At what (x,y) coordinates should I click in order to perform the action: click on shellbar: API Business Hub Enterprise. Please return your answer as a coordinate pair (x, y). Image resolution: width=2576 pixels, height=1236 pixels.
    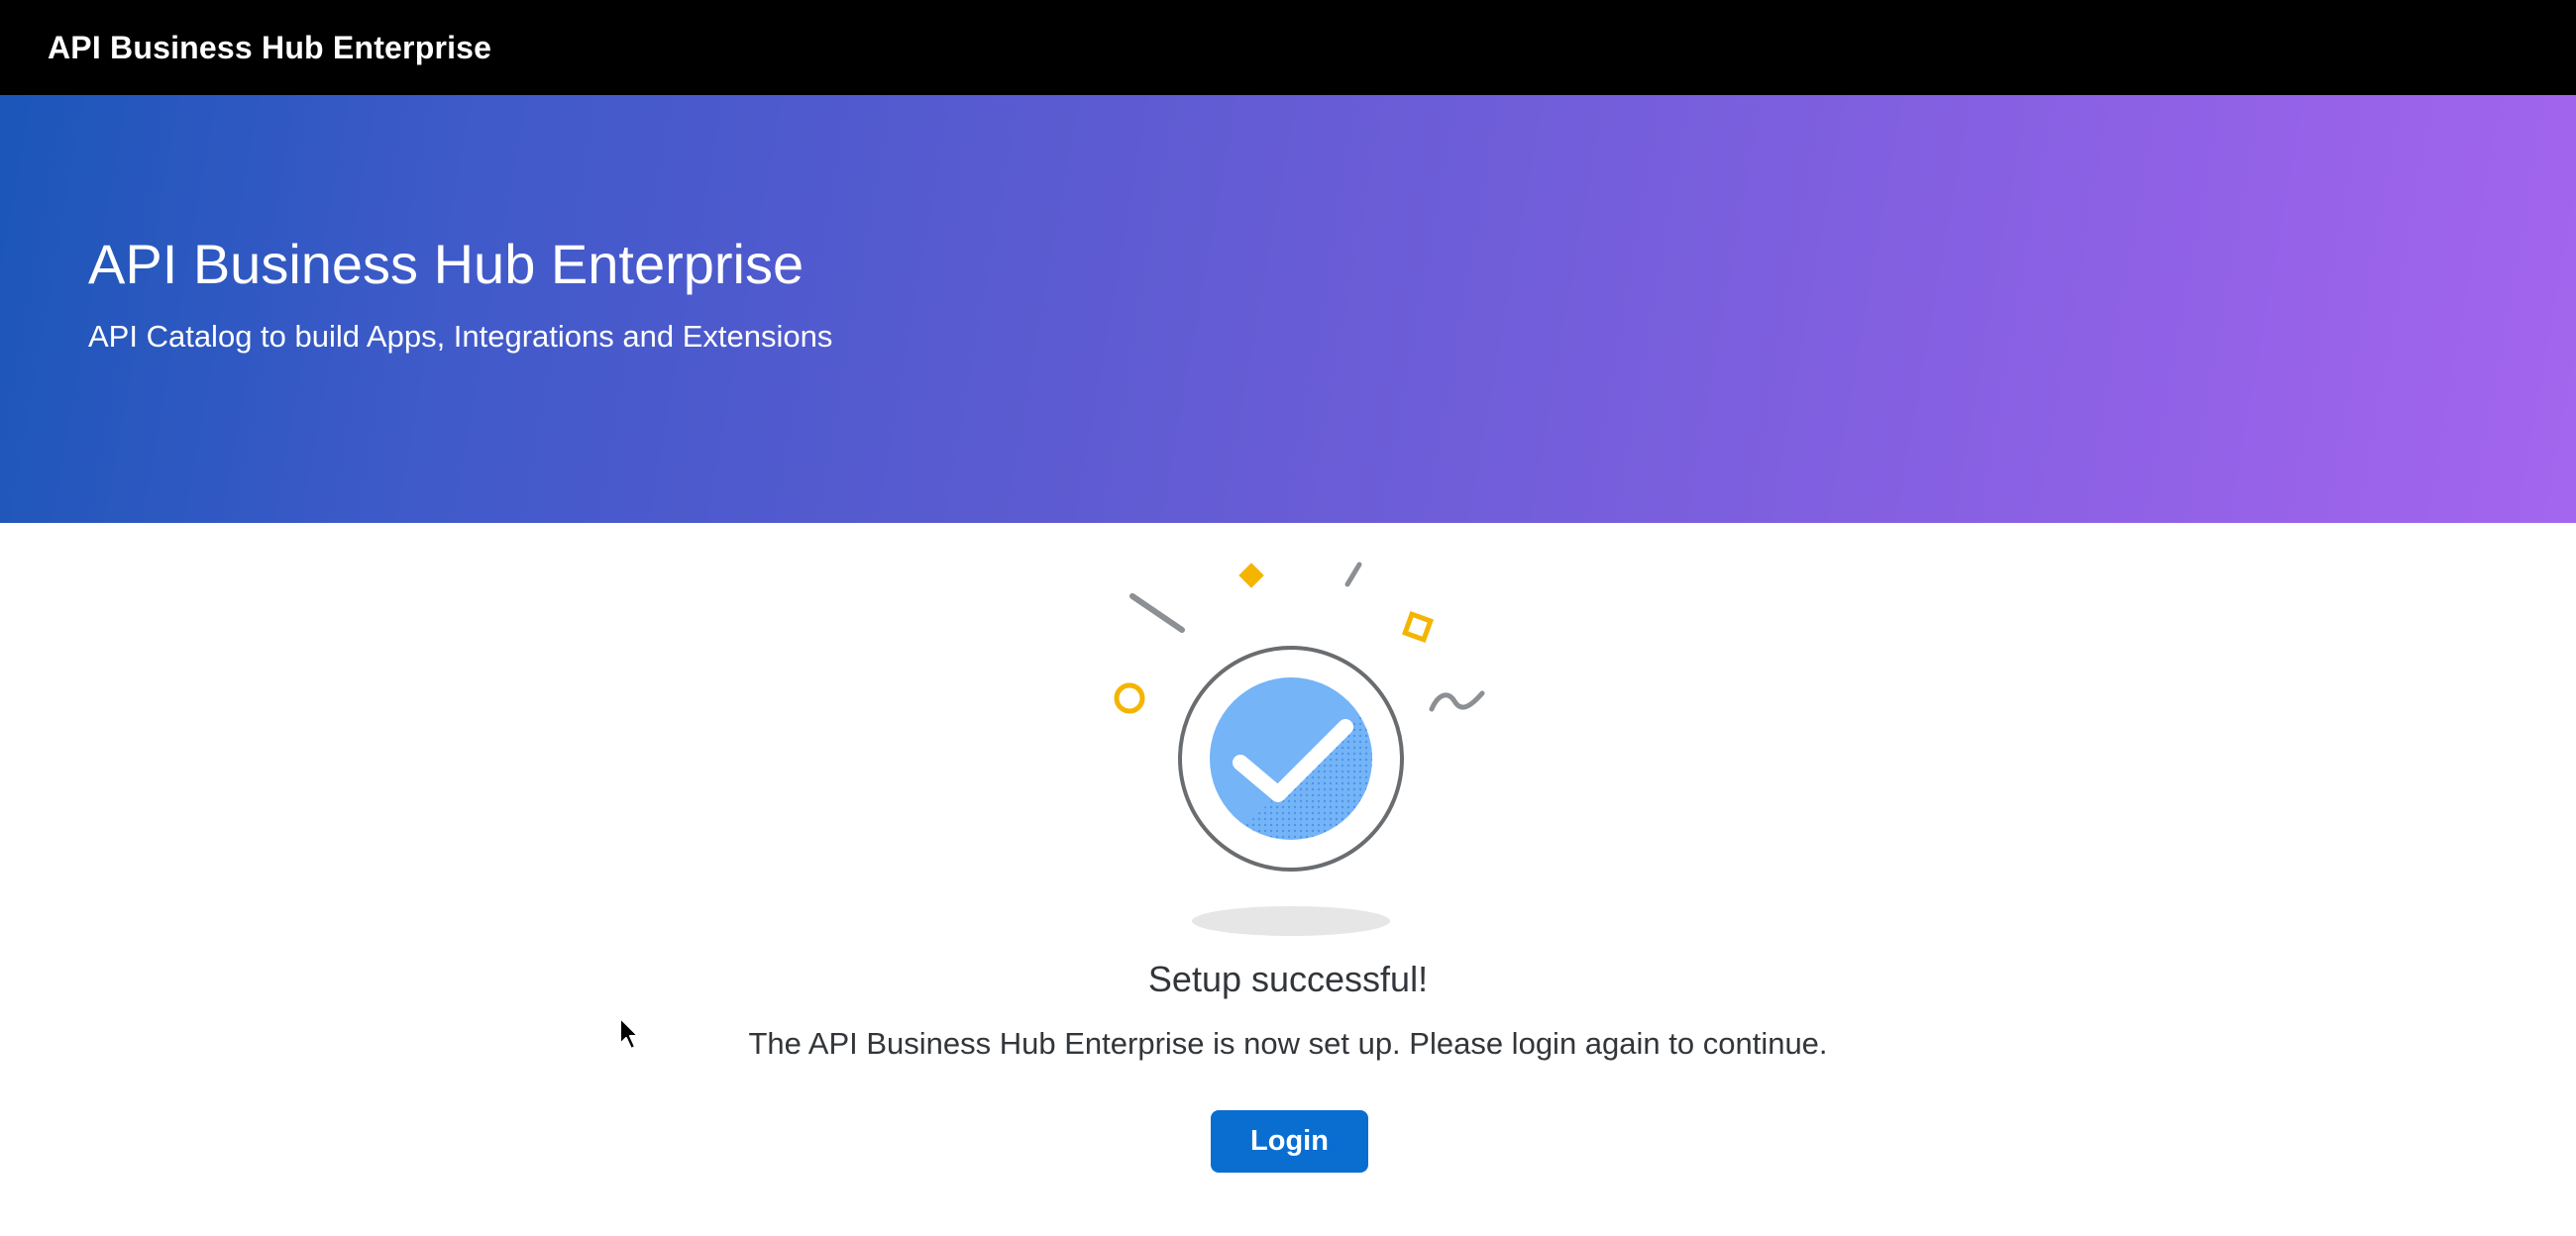
    Looking at the image, I should click on (1288, 47).